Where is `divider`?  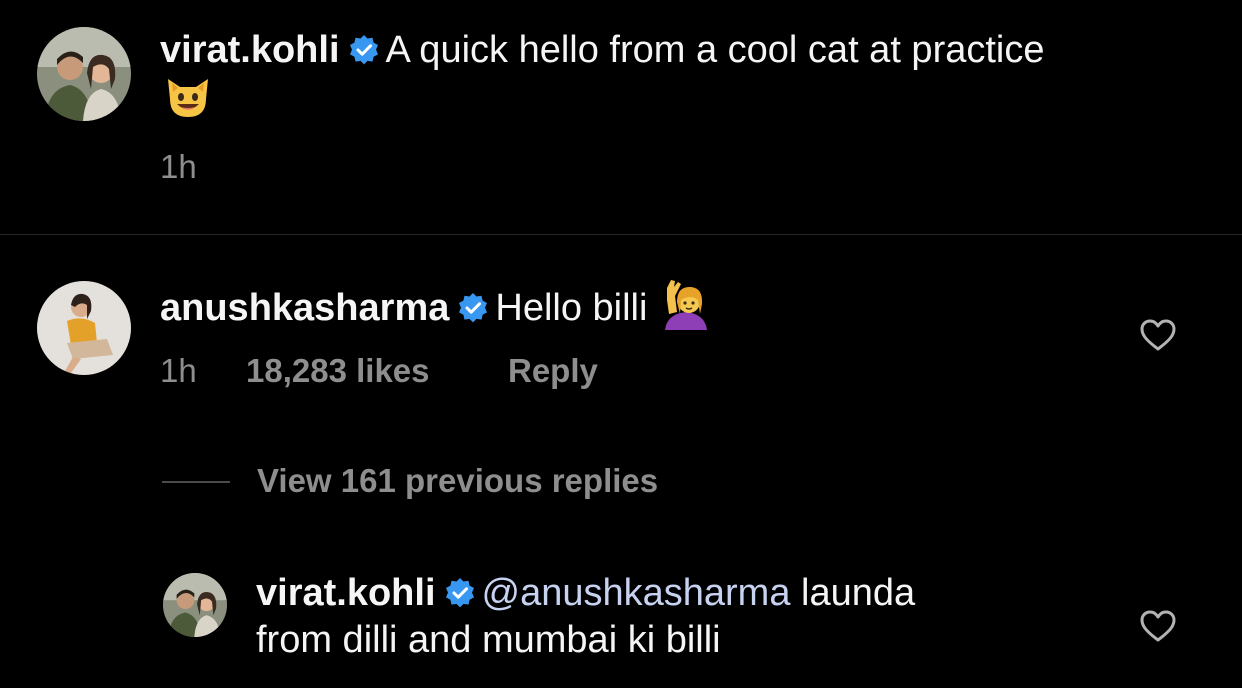 divider is located at coordinates (621, 234).